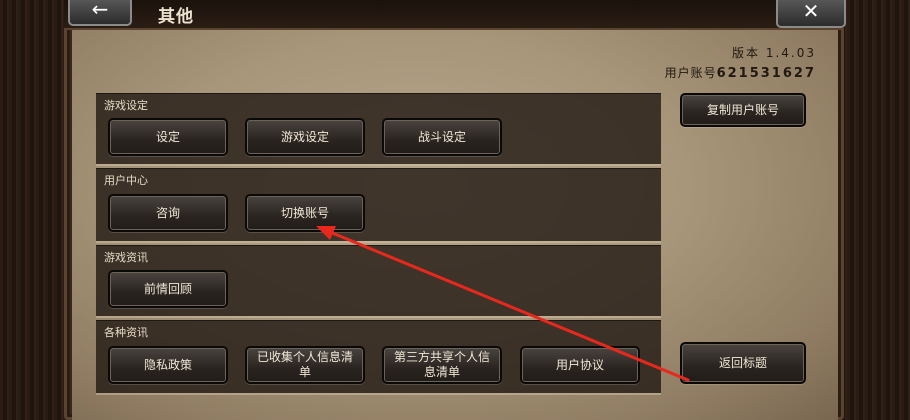 This screenshot has width=910, height=420. Describe the element at coordinates (509, 306) in the screenshot. I see `arrow-line` at that location.